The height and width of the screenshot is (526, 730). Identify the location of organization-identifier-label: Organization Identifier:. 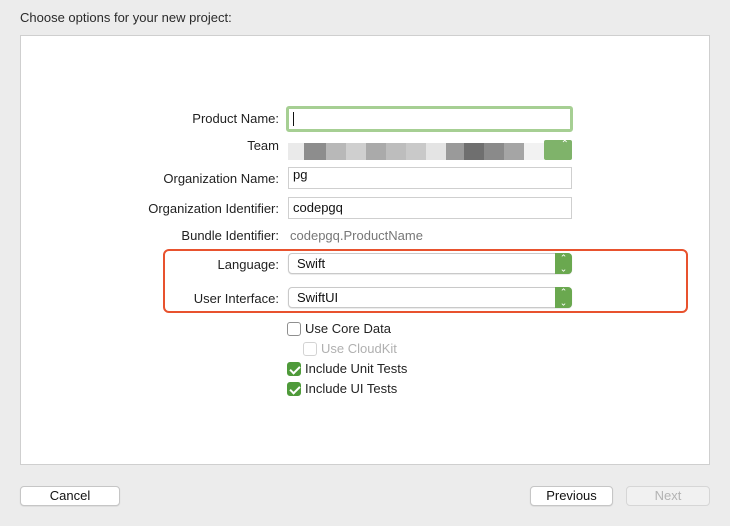
(213, 208).